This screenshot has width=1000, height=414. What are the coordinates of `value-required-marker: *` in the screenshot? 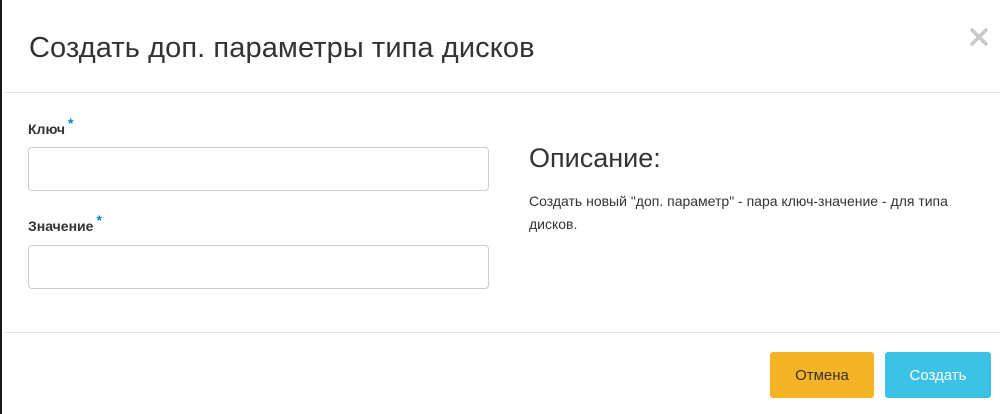 It's located at (99, 220).